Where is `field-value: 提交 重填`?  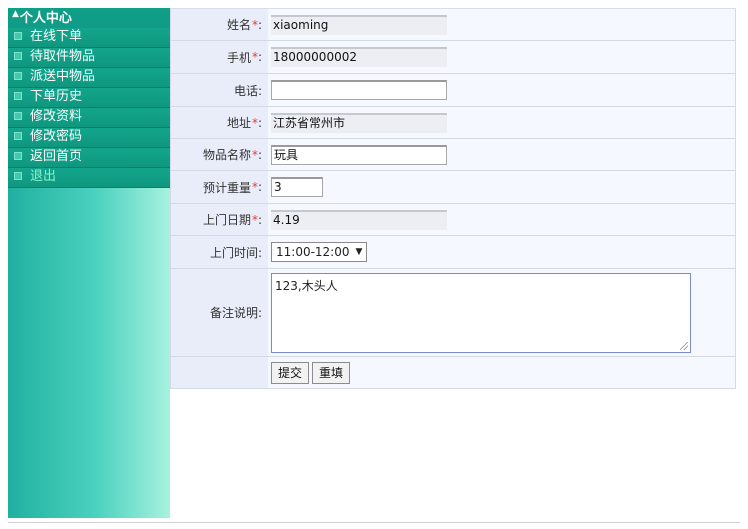
field-value: 提交 重填 is located at coordinates (501, 372).